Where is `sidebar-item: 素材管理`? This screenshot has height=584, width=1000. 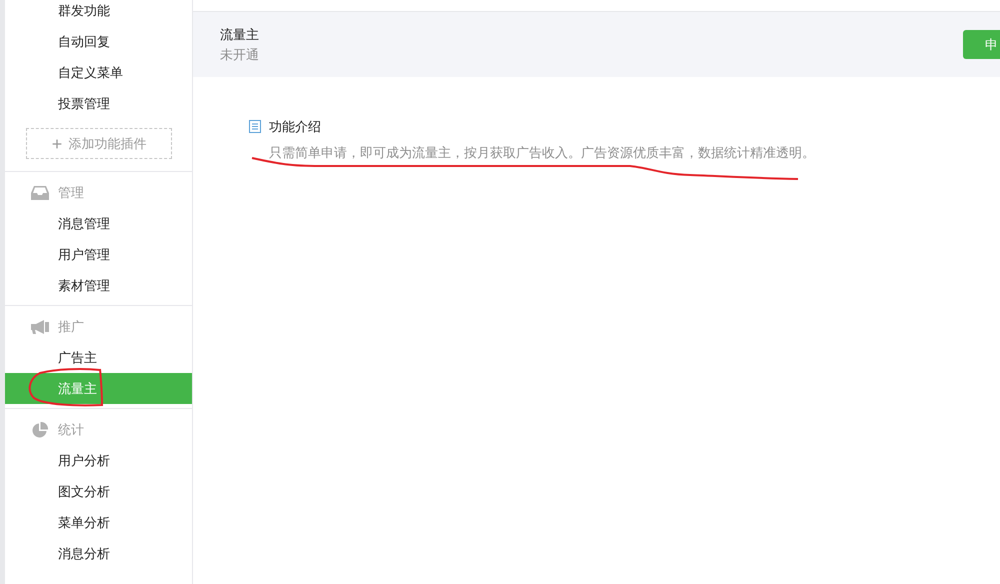 sidebar-item: 素材管理 is located at coordinates (98, 285).